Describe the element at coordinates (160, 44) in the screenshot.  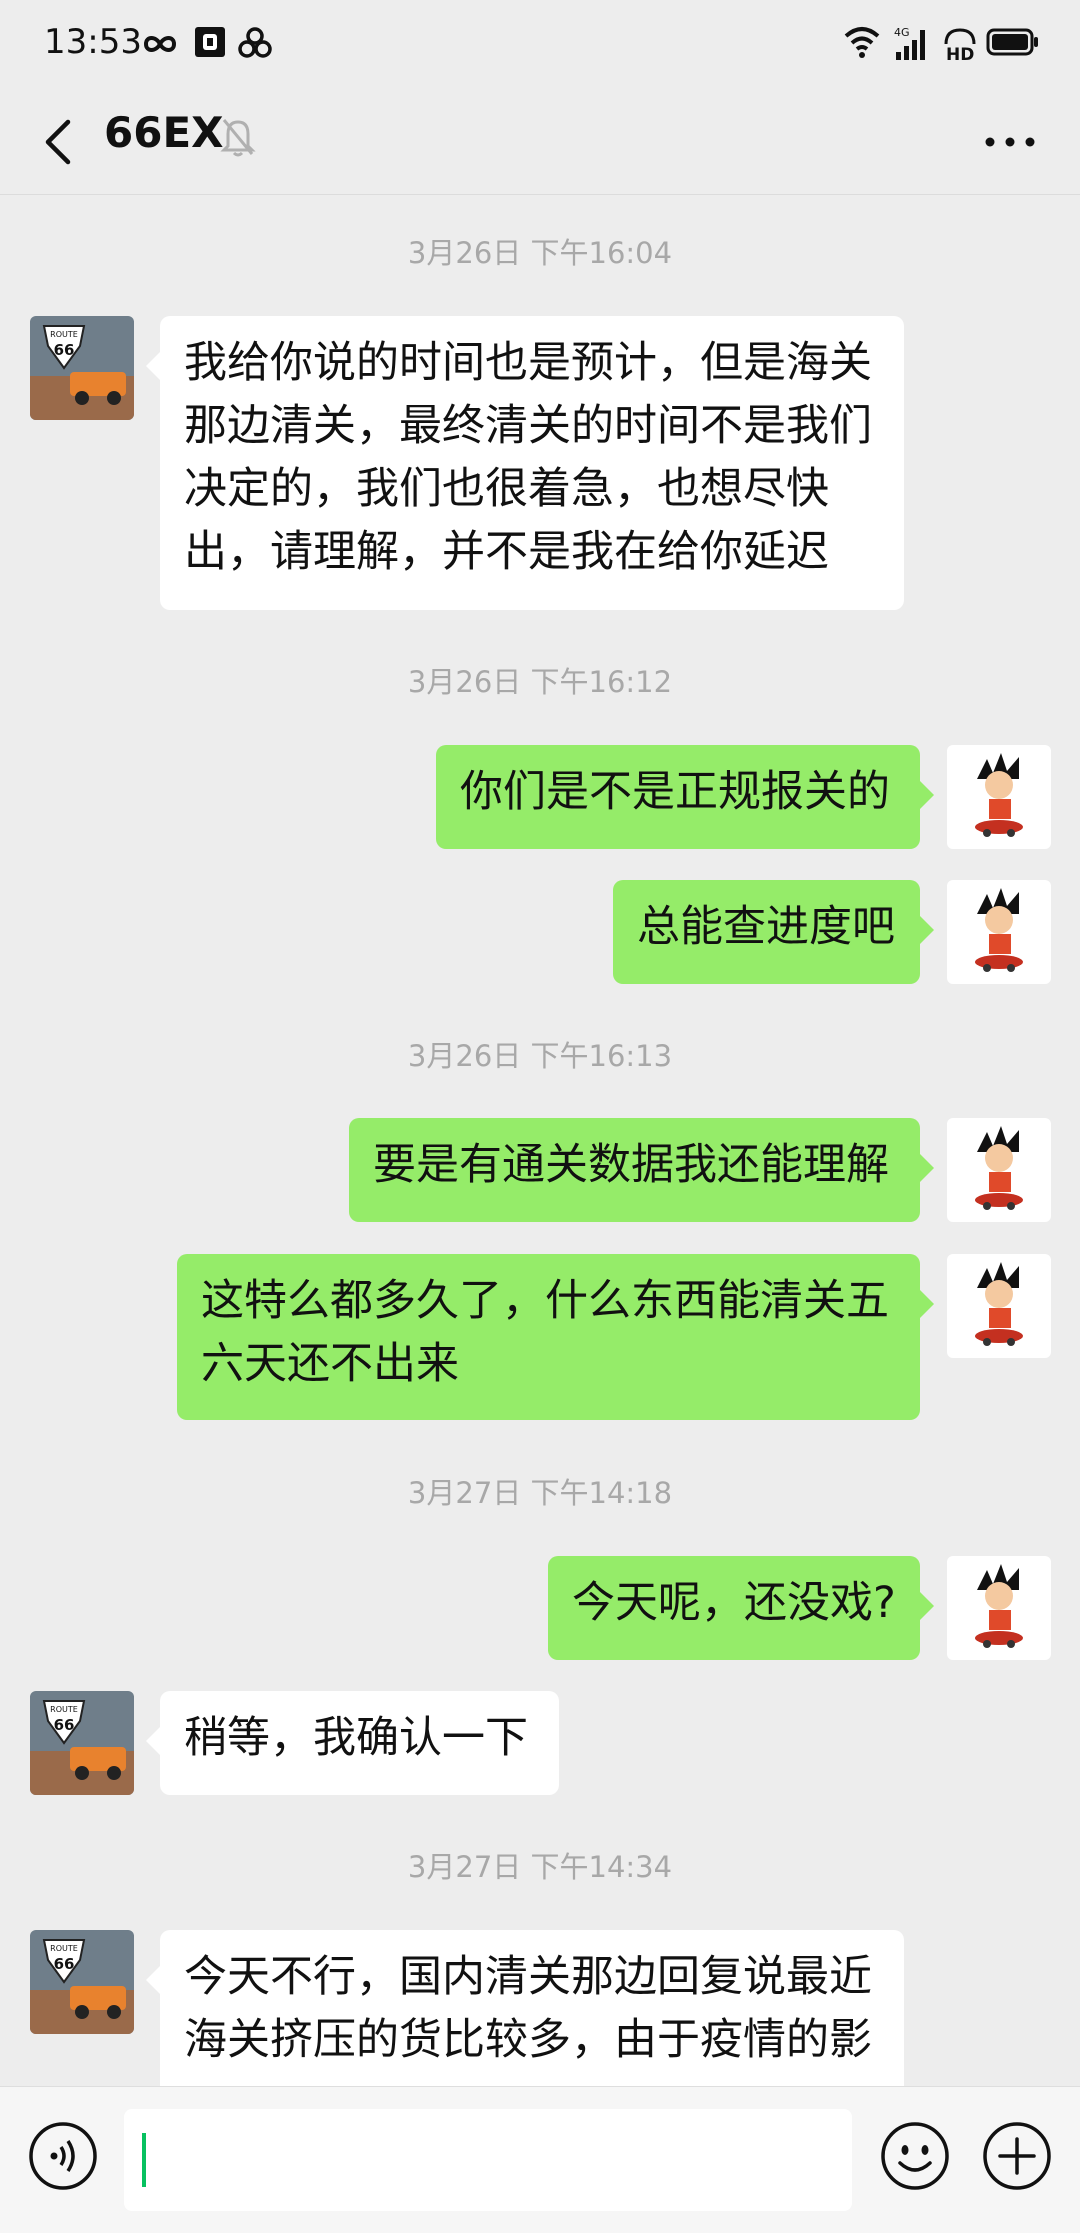
I see `infinity-icon` at that location.